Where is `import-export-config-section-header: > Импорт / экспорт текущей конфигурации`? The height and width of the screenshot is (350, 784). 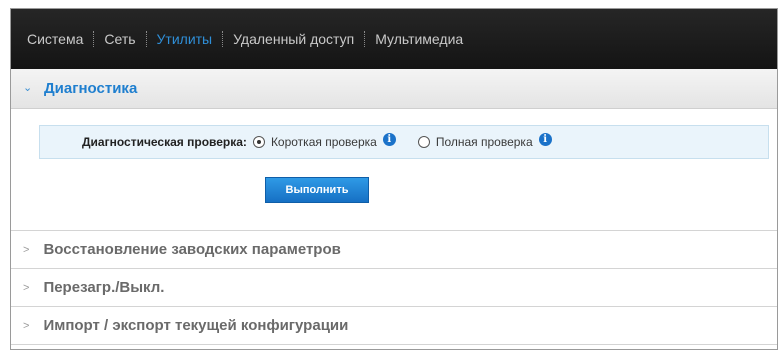
import-export-config-section-header: > Импорт / экспорт текущей конфигурации is located at coordinates (394, 326).